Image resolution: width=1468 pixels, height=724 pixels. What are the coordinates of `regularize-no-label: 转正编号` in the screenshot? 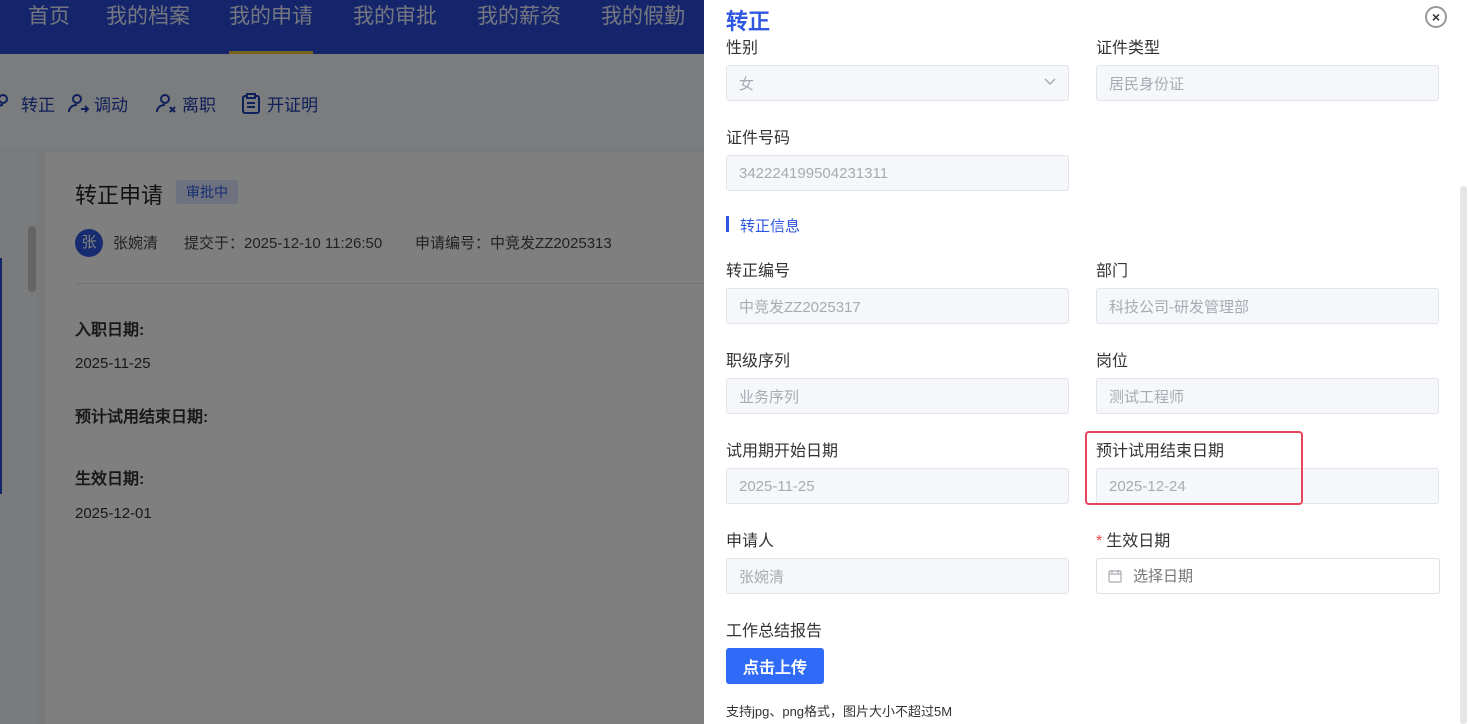 It's located at (758, 271).